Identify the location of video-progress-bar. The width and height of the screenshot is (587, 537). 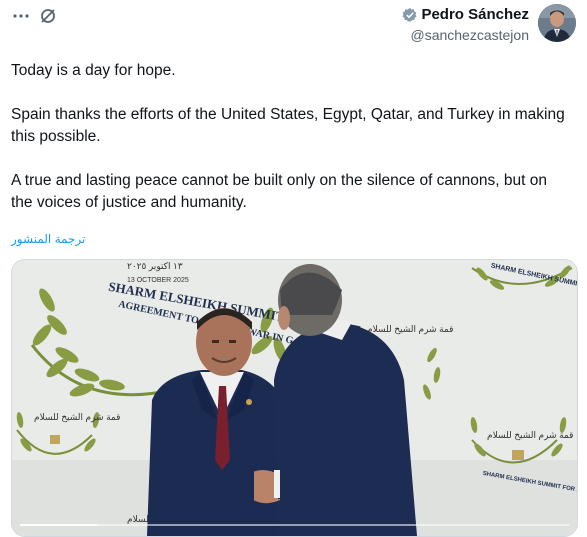
(294, 525).